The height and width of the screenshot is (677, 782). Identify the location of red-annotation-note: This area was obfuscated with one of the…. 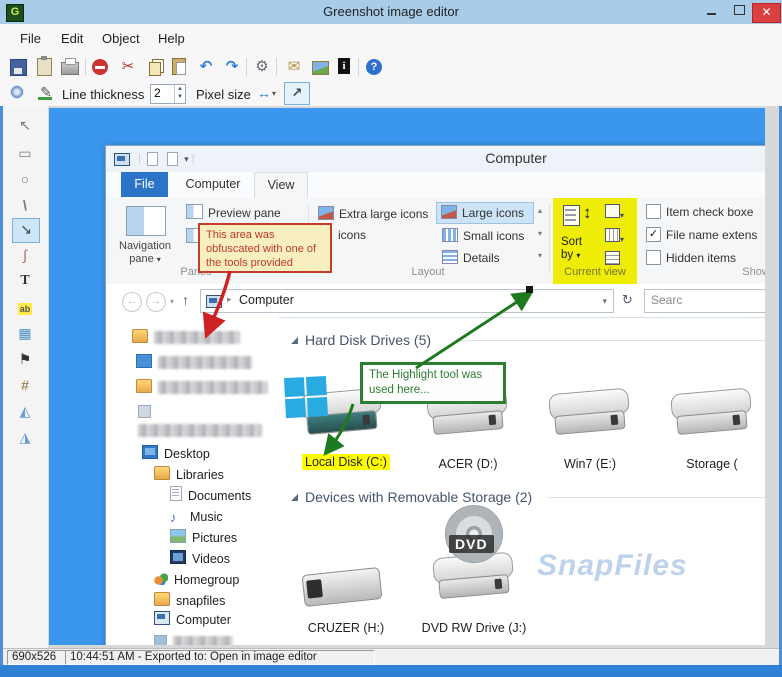
(265, 248).